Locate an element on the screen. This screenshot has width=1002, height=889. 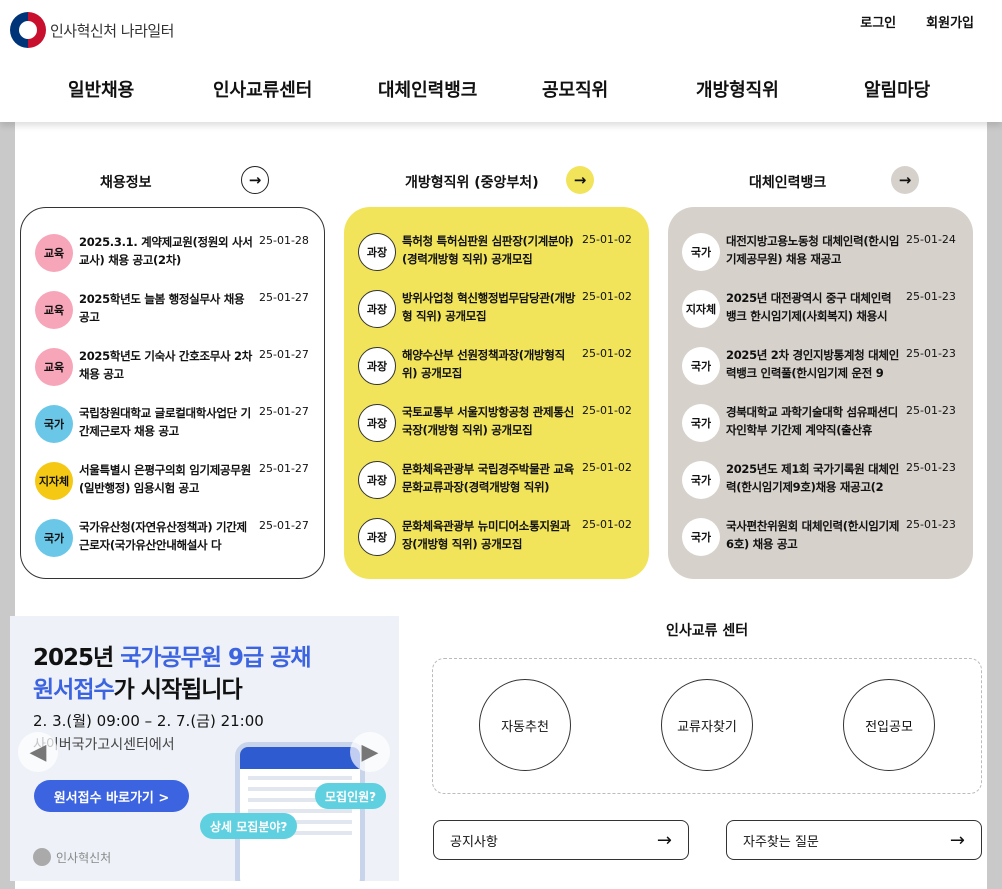
item-title: 국가유산청(자연유산정책과) 기간제근로자(국가유산안내해설사 다 is located at coordinates (163, 536).